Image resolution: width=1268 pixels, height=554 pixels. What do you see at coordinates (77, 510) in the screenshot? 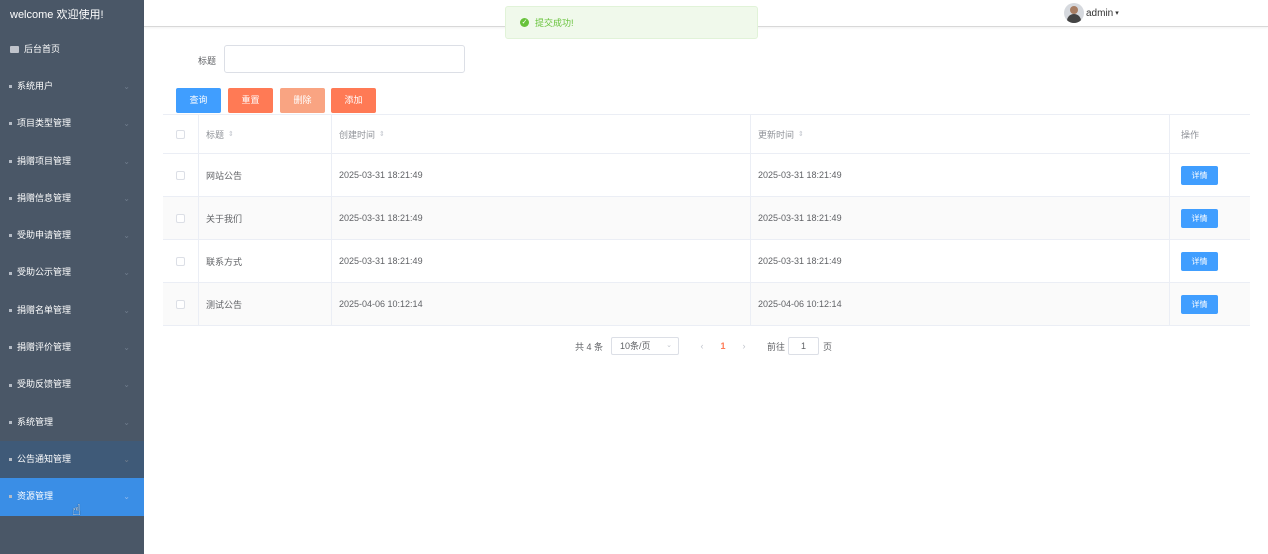
I see `hand-pointer-icon: ☝` at bounding box center [77, 510].